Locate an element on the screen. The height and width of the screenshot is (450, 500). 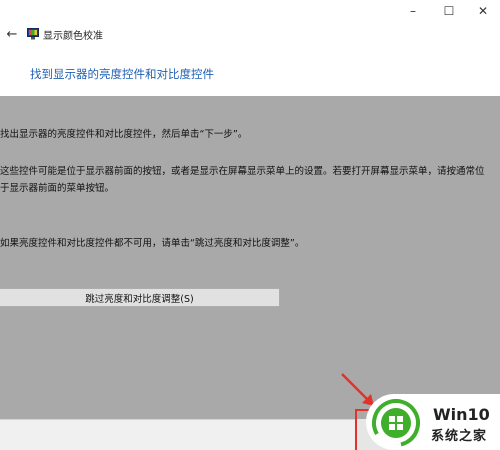
app-title: 显示颜色校准 is located at coordinates (73, 36).